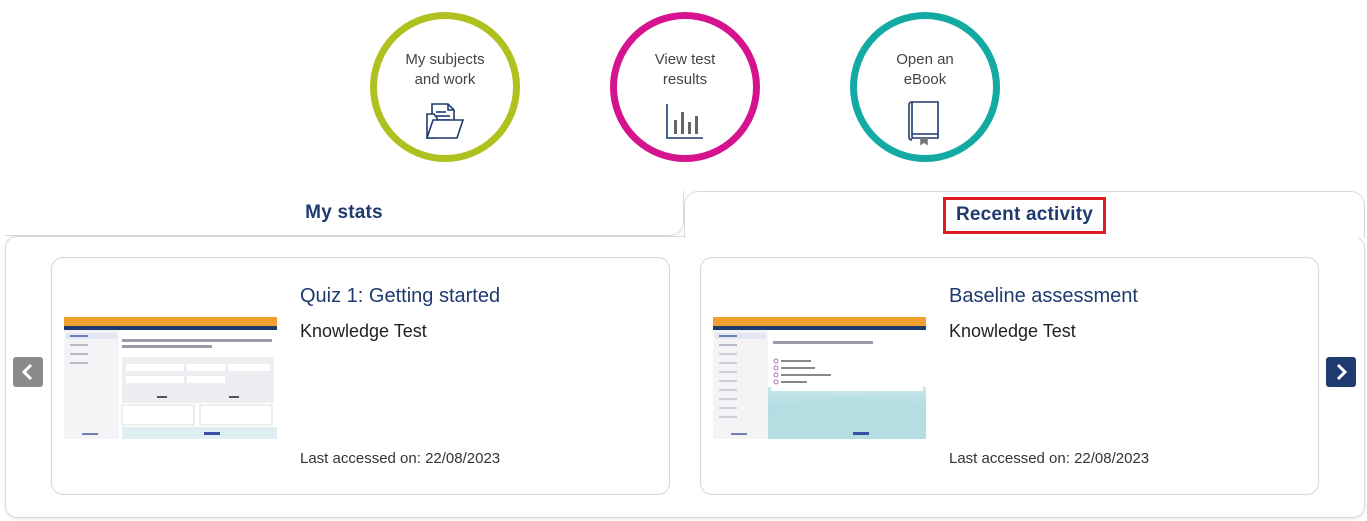  I want to click on my-subjects-label: My subjects and work, so click(445, 69).